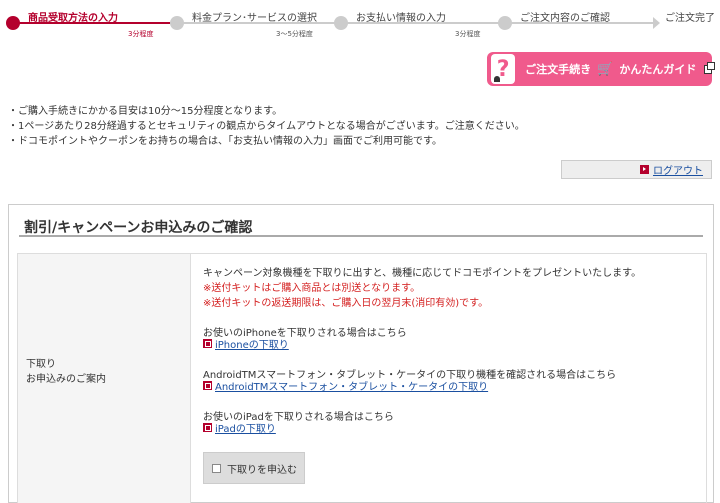 The image size is (720, 503). What do you see at coordinates (644, 169) in the screenshot?
I see `arrow-right-icon` at bounding box center [644, 169].